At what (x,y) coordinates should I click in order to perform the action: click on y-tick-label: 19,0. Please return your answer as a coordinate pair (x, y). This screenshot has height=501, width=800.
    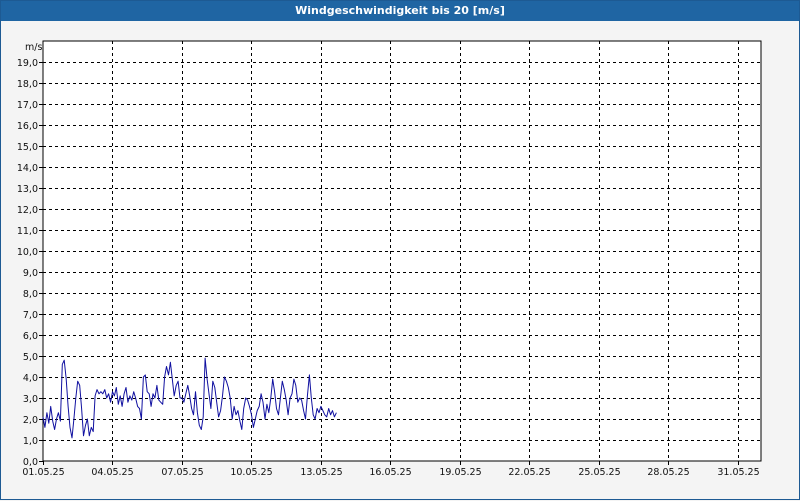
    Looking at the image, I should click on (27, 63).